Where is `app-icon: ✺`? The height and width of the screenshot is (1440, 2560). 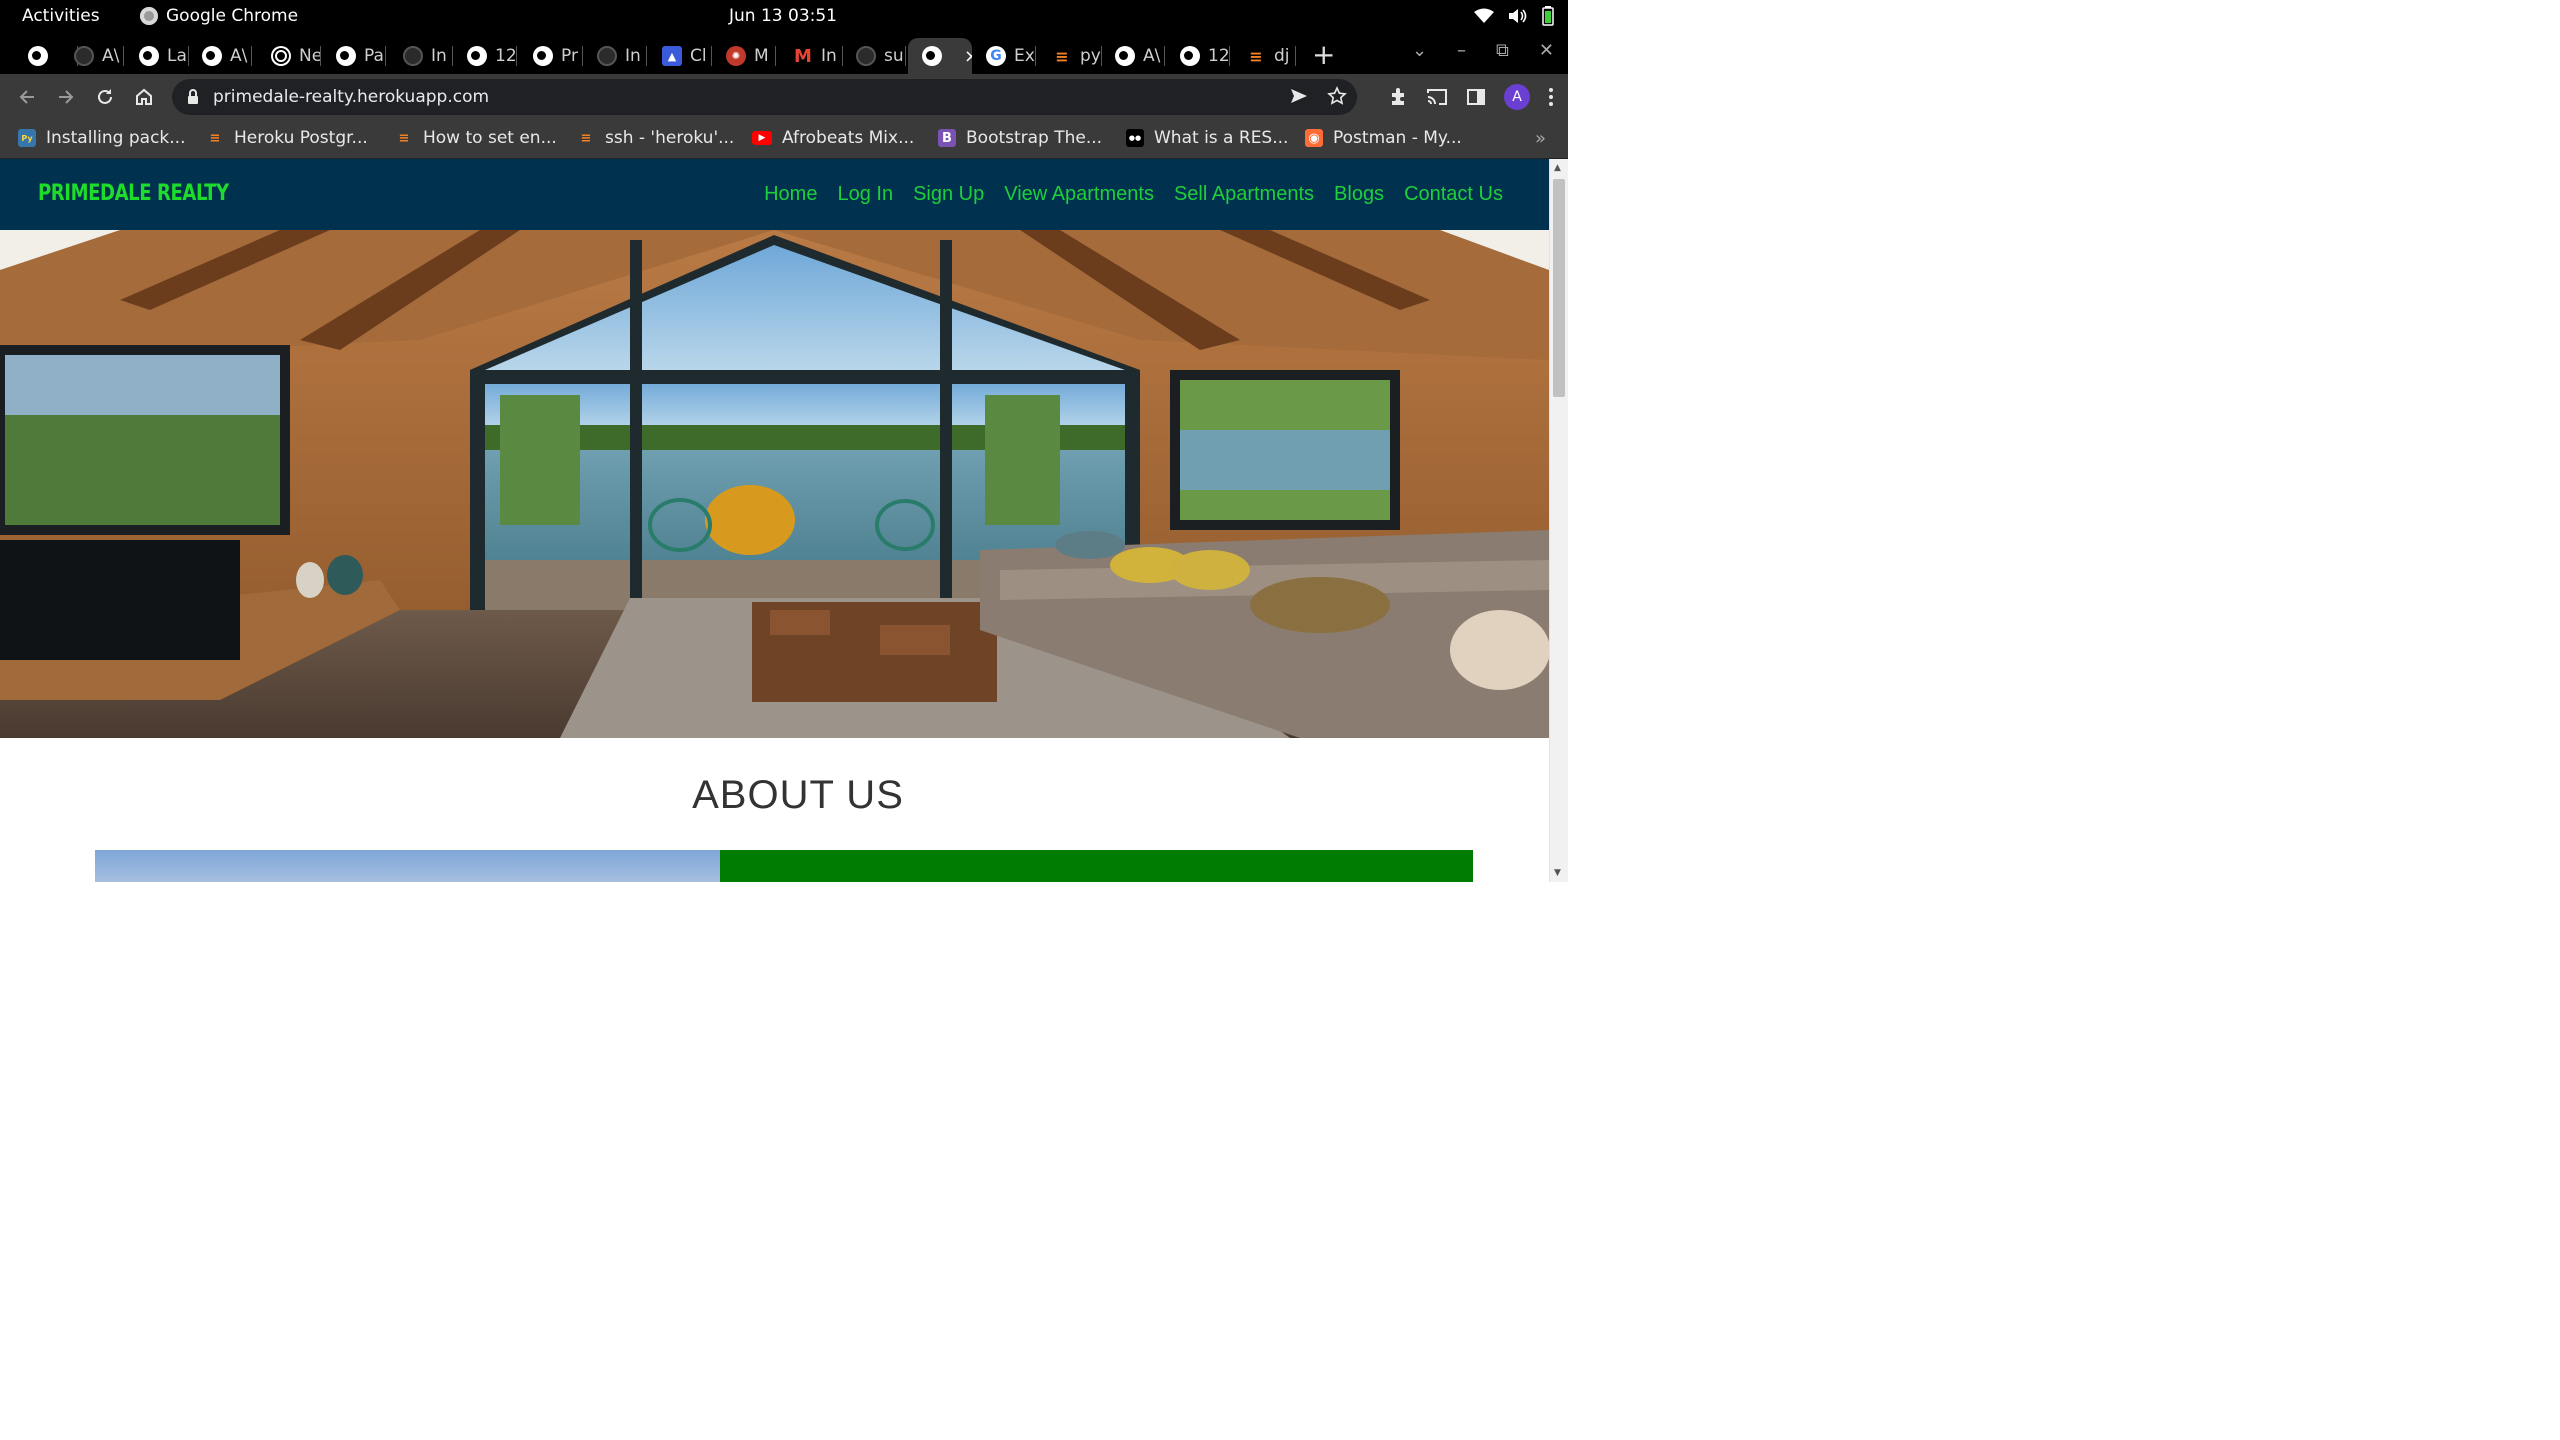 app-icon: ✺ is located at coordinates (736, 56).